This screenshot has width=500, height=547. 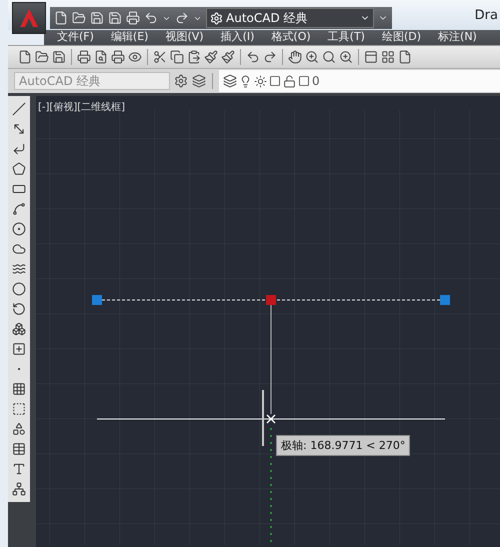 I want to click on preview-icon, so click(x=101, y=57).